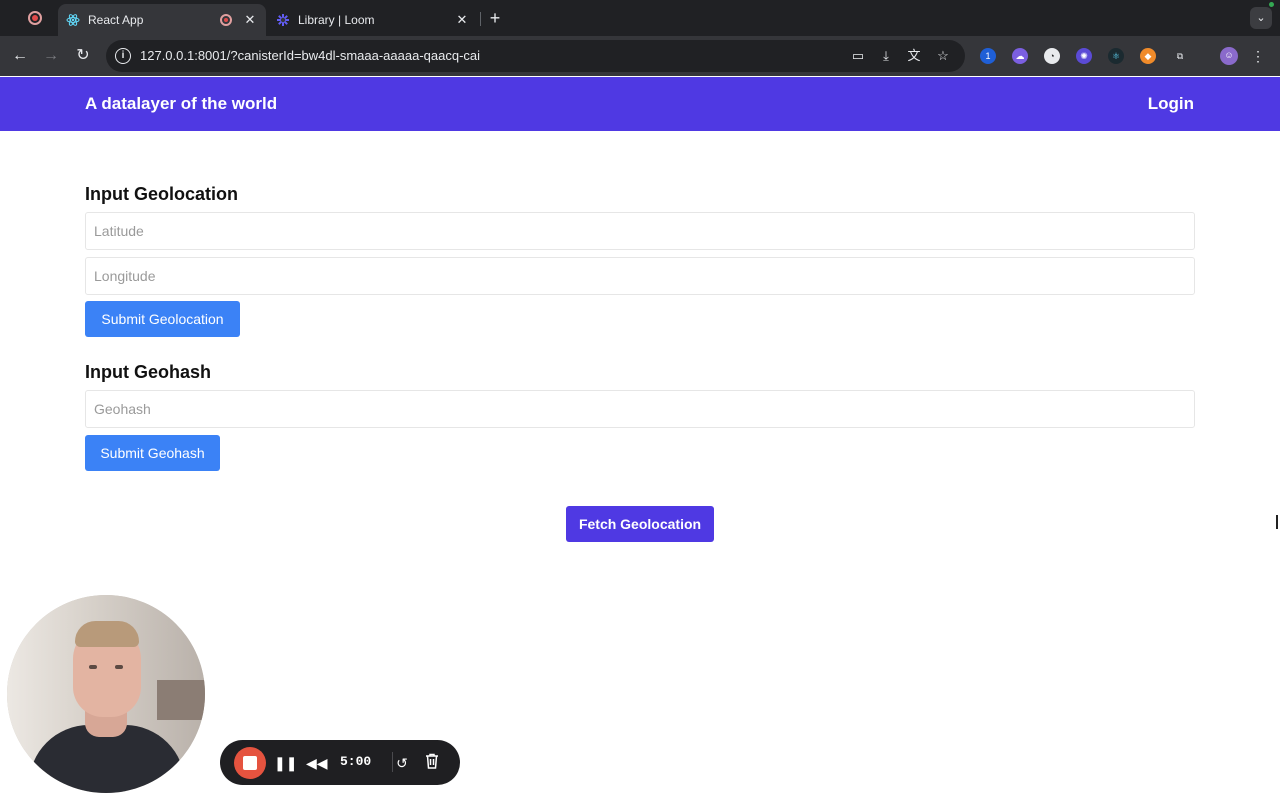 The height and width of the screenshot is (800, 1280). What do you see at coordinates (1271, 4) in the screenshot?
I see `status-dot-icon` at bounding box center [1271, 4].